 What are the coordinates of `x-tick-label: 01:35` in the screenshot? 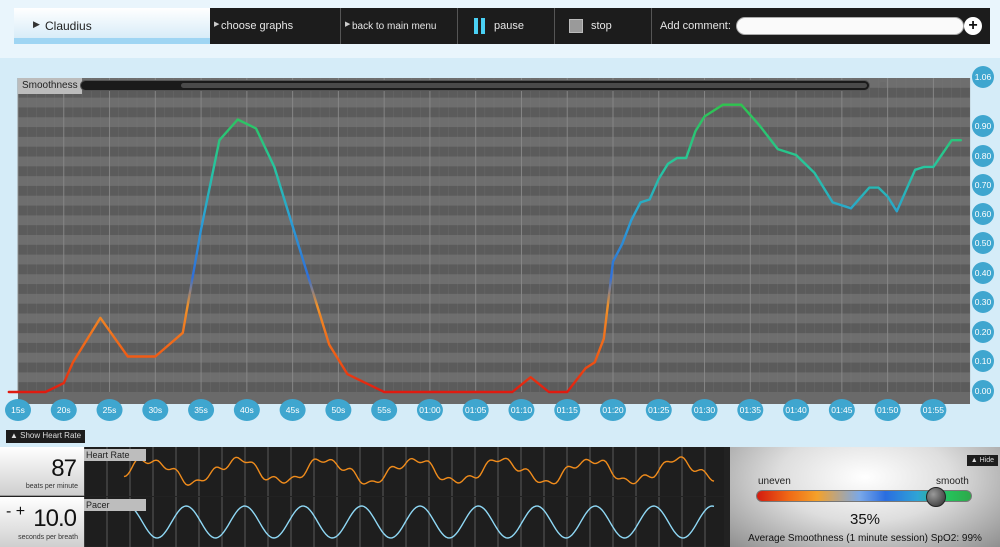 It's located at (751, 410).